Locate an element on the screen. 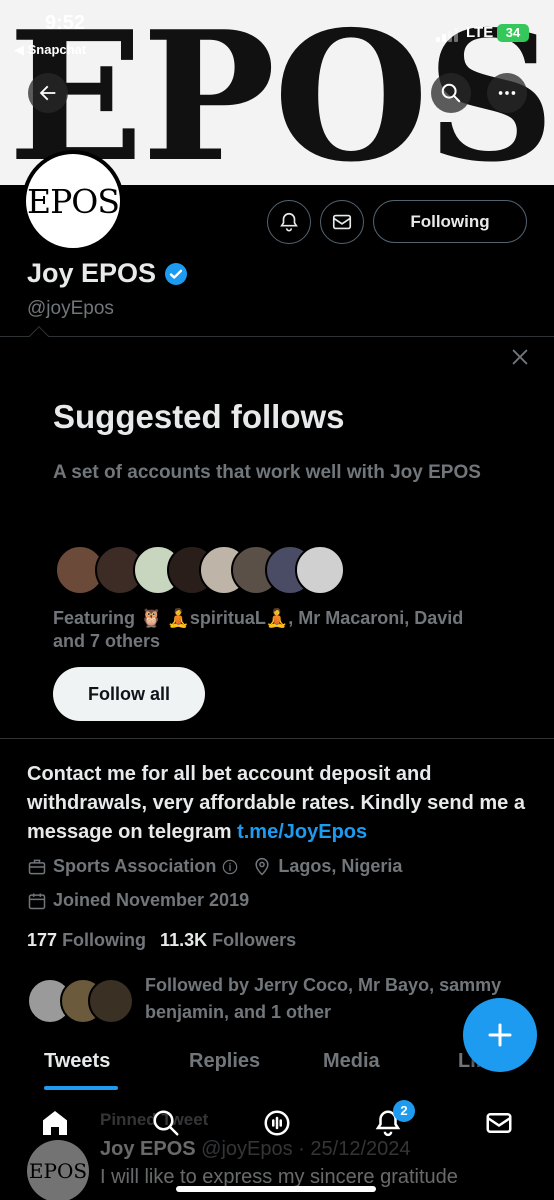 This screenshot has height=1200, width=554. suggested-title: Suggested follows is located at coordinates (199, 416).